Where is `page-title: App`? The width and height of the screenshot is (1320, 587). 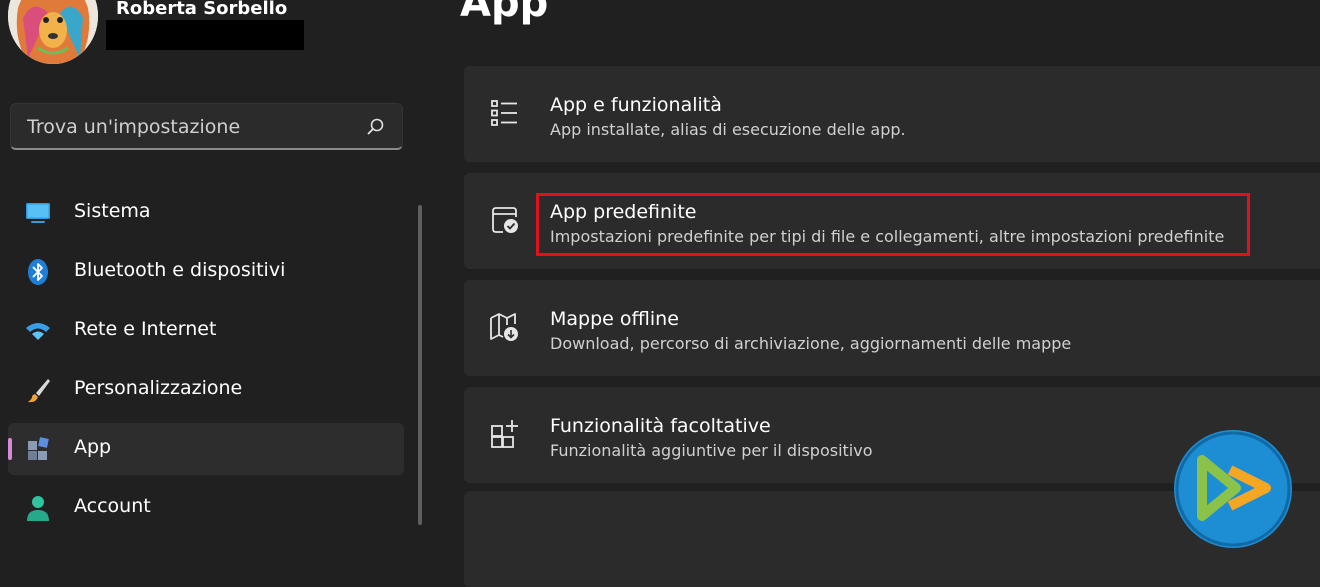
page-title: App is located at coordinates (504, 13).